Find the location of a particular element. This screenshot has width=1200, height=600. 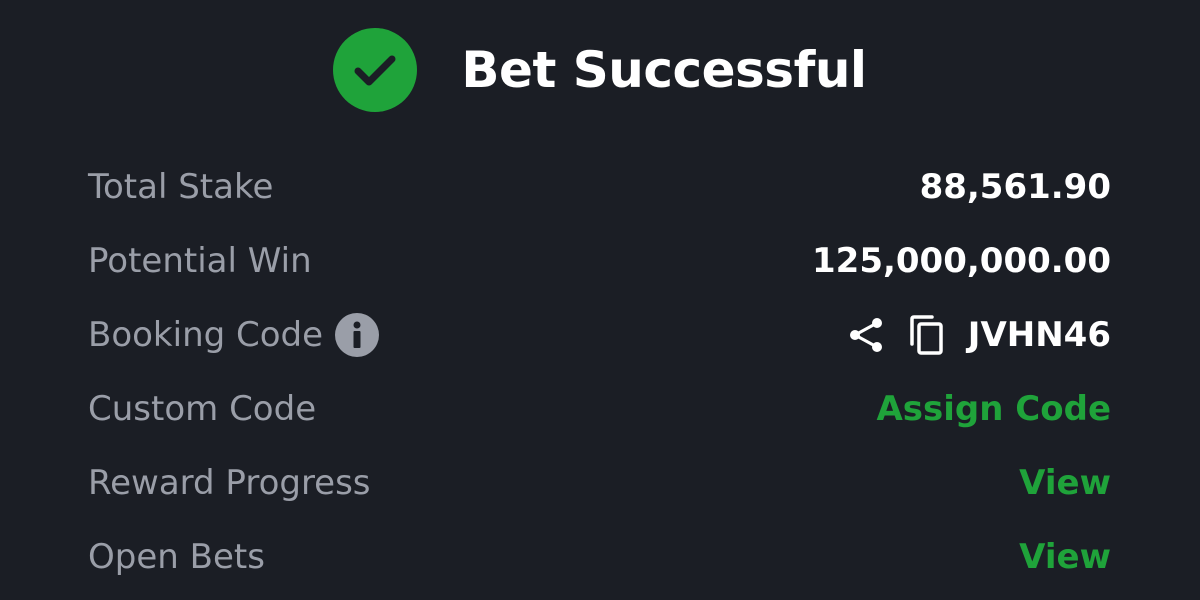

page-title: Bet Successful is located at coordinates (664, 70).